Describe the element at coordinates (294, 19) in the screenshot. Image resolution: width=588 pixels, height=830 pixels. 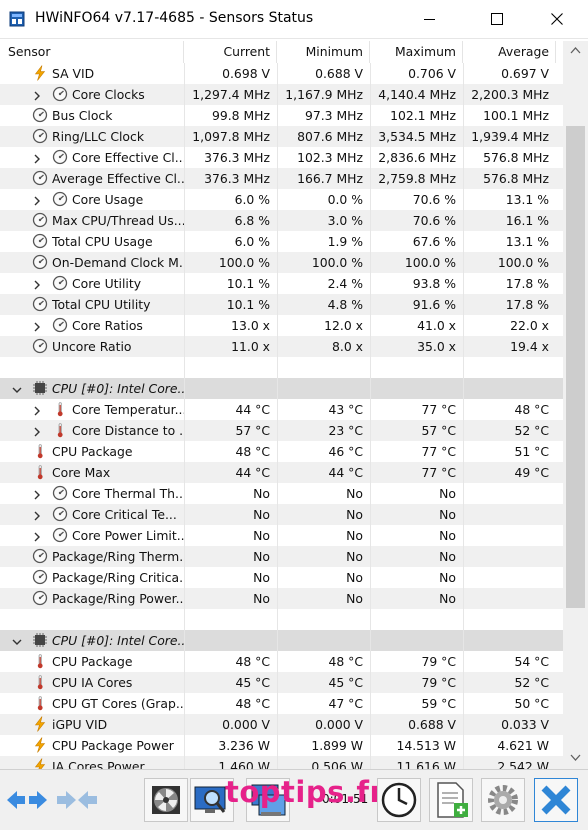
I see `title-bar: HWiNFO64 v7.17-4685 - Sensors Status` at that location.